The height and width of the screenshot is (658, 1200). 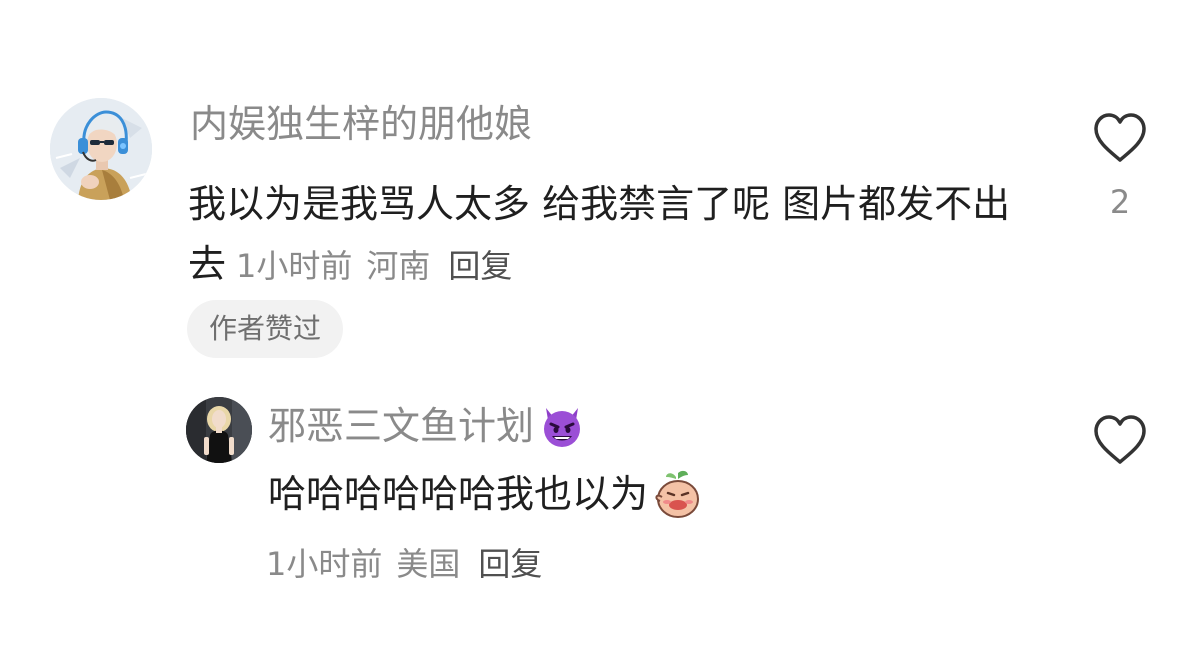 I want to click on username-row: 邪恶三文鱼计划, so click(x=427, y=426).